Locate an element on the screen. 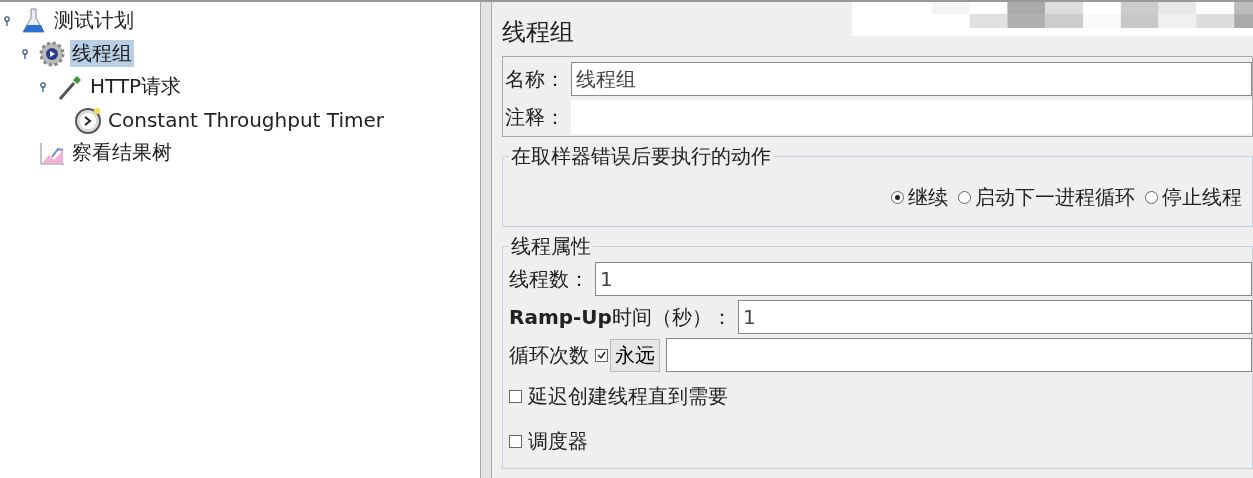 The height and width of the screenshot is (478, 1253). tree-item: 线程组 is located at coordinates (102, 53).